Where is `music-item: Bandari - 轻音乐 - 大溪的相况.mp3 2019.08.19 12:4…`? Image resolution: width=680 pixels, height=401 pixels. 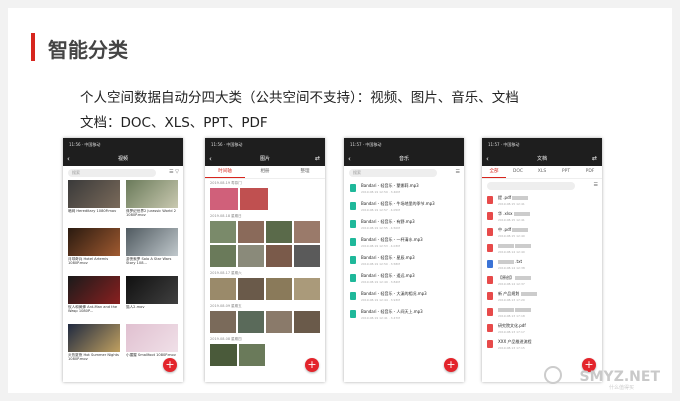 music-item: Bandari - 轻音乐 - 大溪的相况.mp3 2019.08.19 12:4… is located at coordinates (404, 297).